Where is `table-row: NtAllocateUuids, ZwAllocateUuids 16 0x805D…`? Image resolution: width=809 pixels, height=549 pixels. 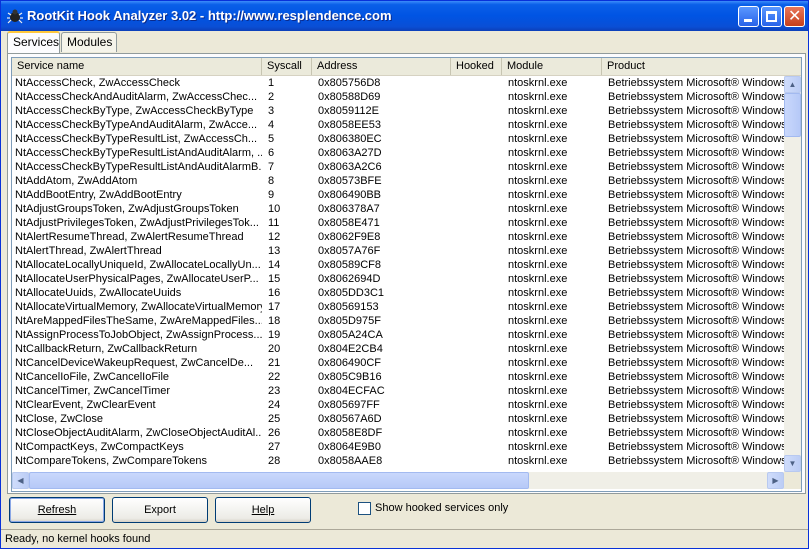 table-row: NtAllocateUuids, ZwAllocateUuids 16 0x805D… is located at coordinates (398, 293).